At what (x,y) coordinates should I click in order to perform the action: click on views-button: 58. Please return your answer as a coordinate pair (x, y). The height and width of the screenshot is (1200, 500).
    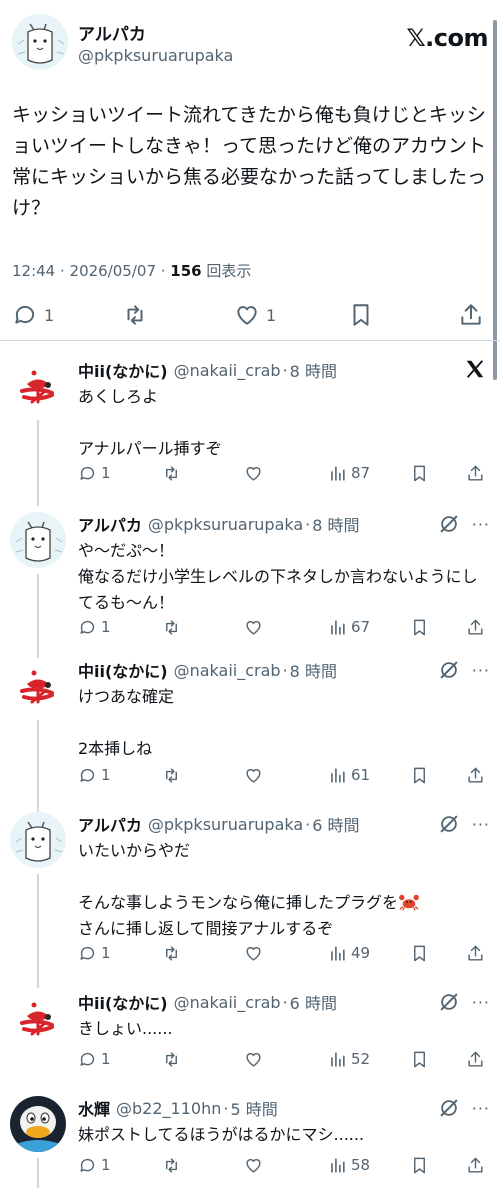
    Looking at the image, I should click on (349, 1165).